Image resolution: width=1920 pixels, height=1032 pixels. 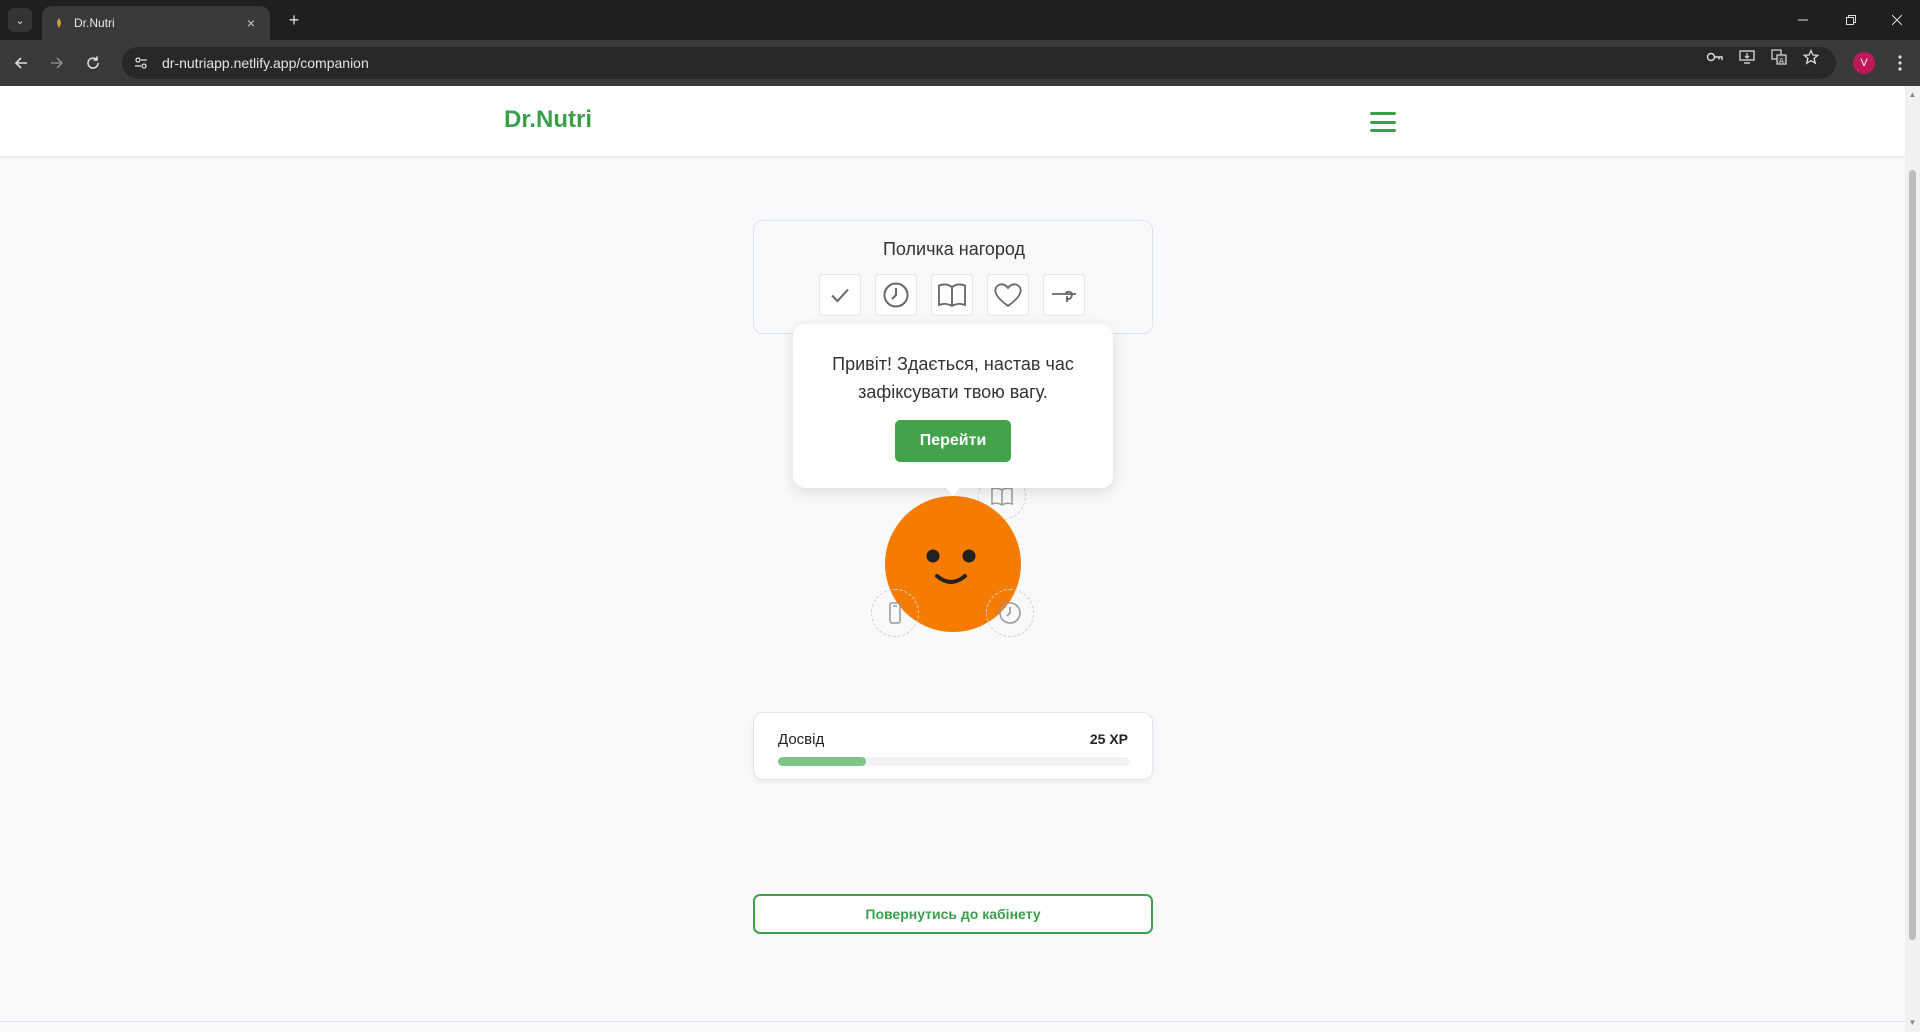 I want to click on site-header: Dr.Nutri, so click(x=952, y=121).